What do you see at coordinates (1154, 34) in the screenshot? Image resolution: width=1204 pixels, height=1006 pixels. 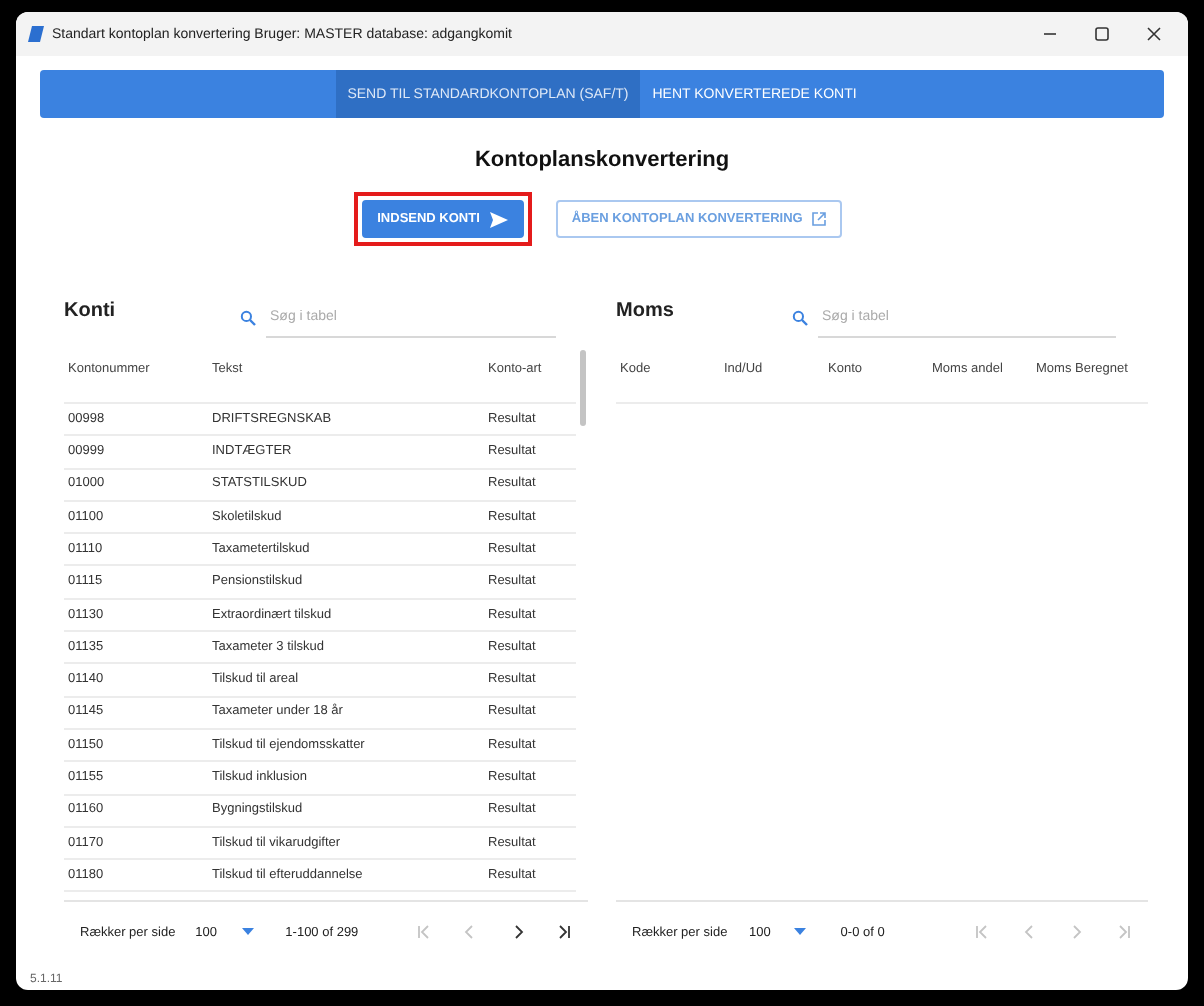 I see `close-icon` at bounding box center [1154, 34].